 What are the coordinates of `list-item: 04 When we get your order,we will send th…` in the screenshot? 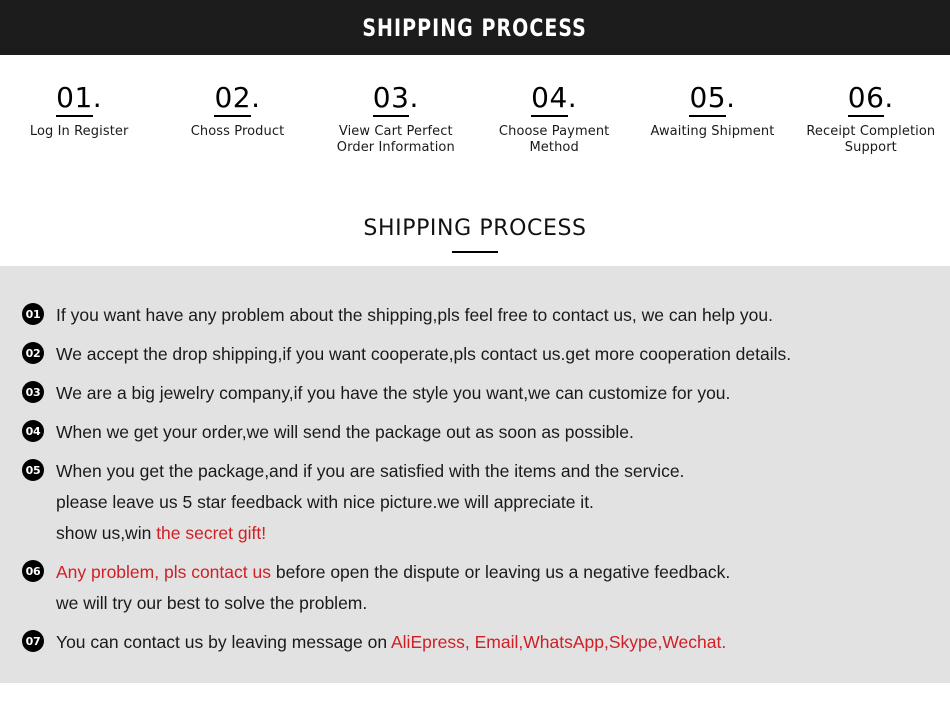 It's located at (480, 432).